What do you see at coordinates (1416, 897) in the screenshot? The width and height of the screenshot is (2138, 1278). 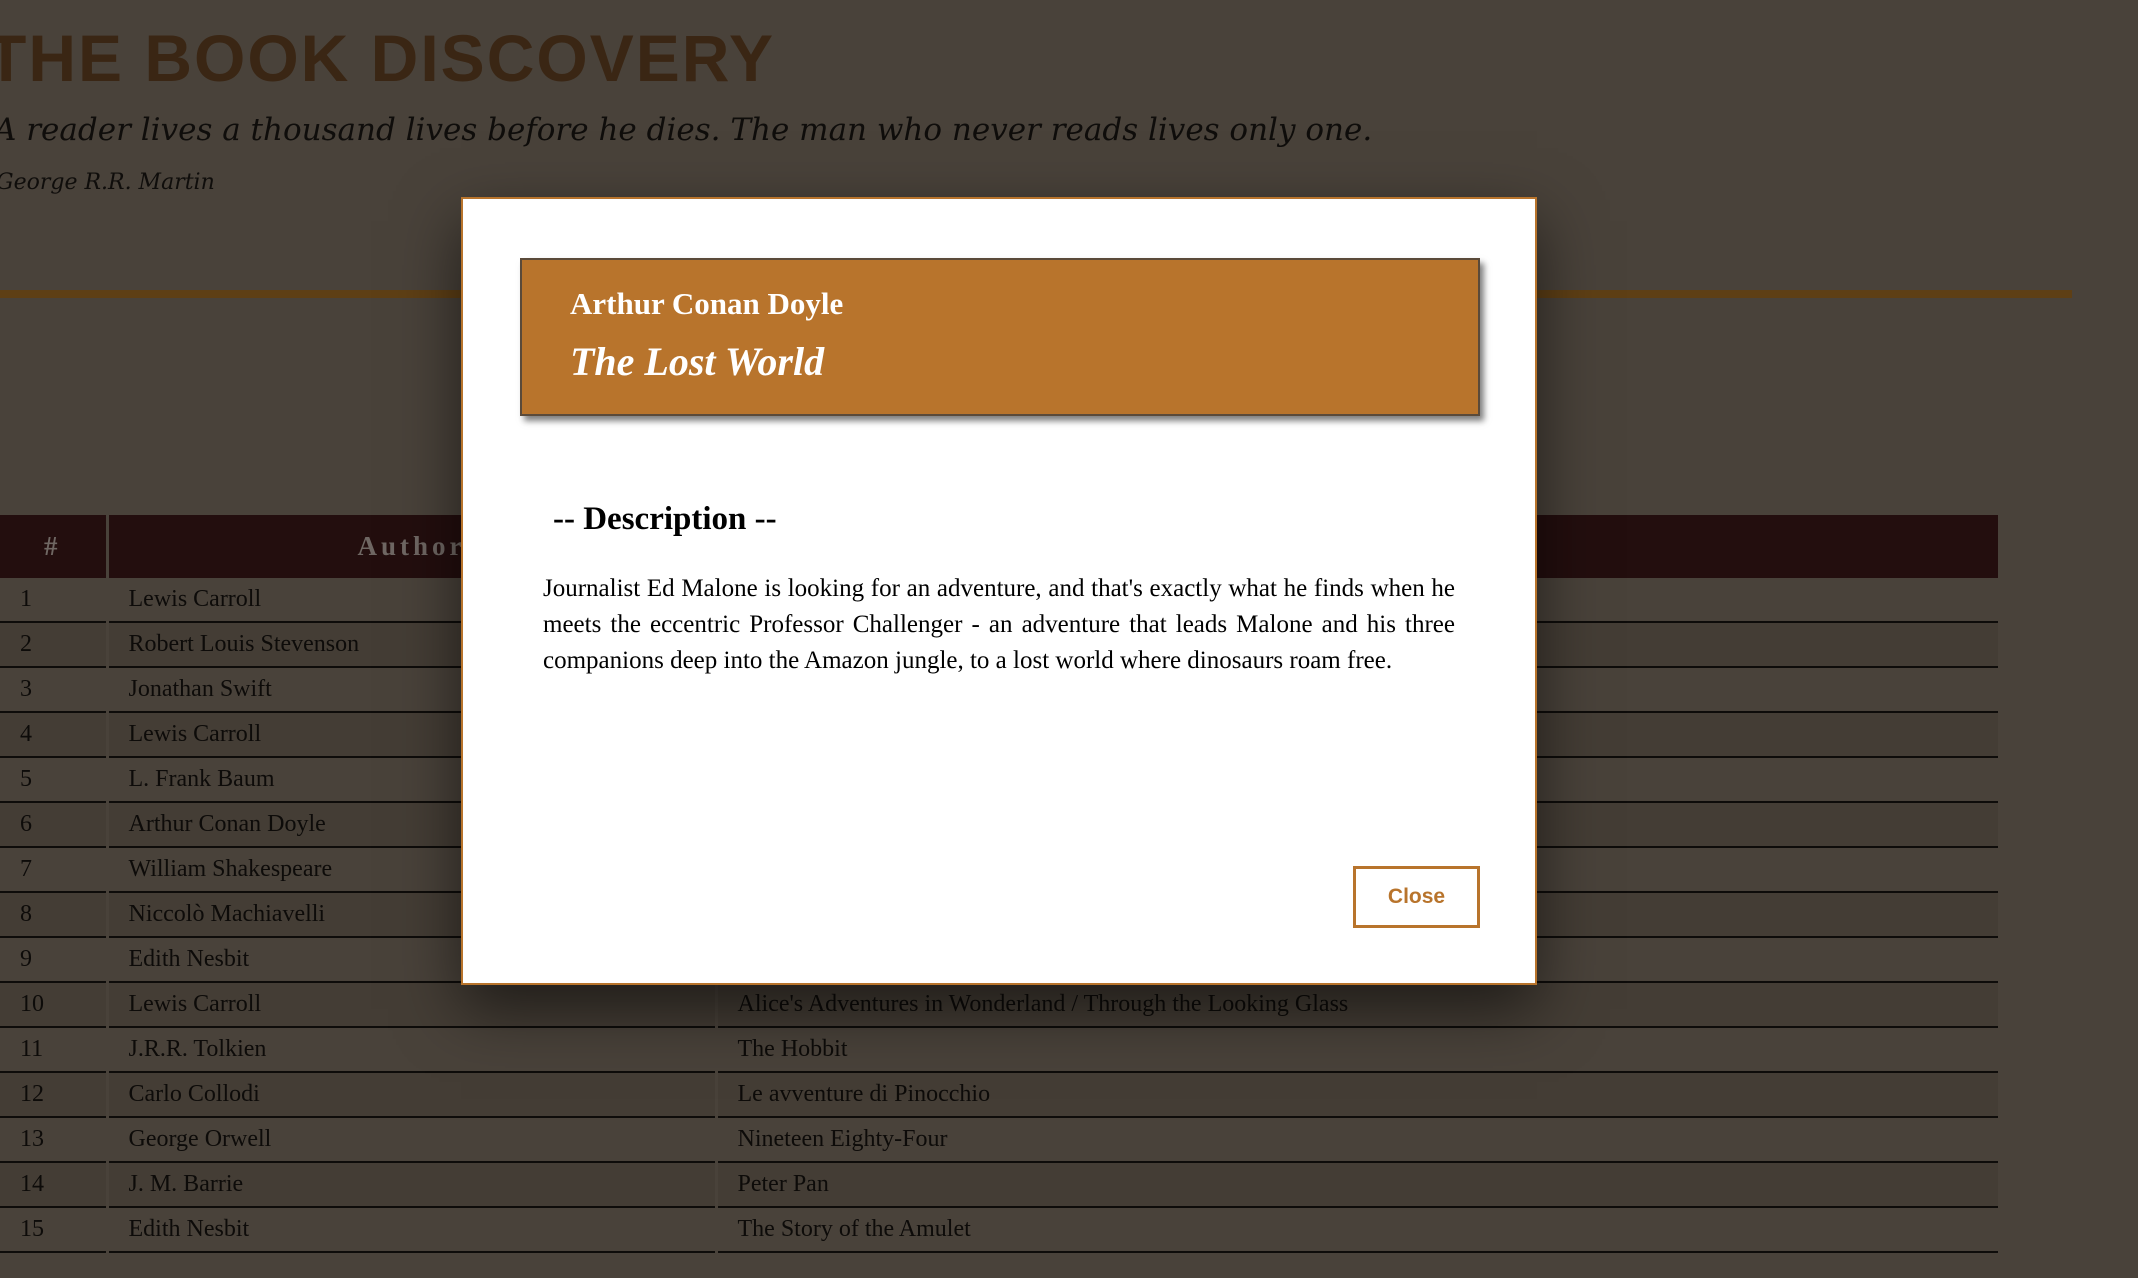 I see `close-button: Close` at bounding box center [1416, 897].